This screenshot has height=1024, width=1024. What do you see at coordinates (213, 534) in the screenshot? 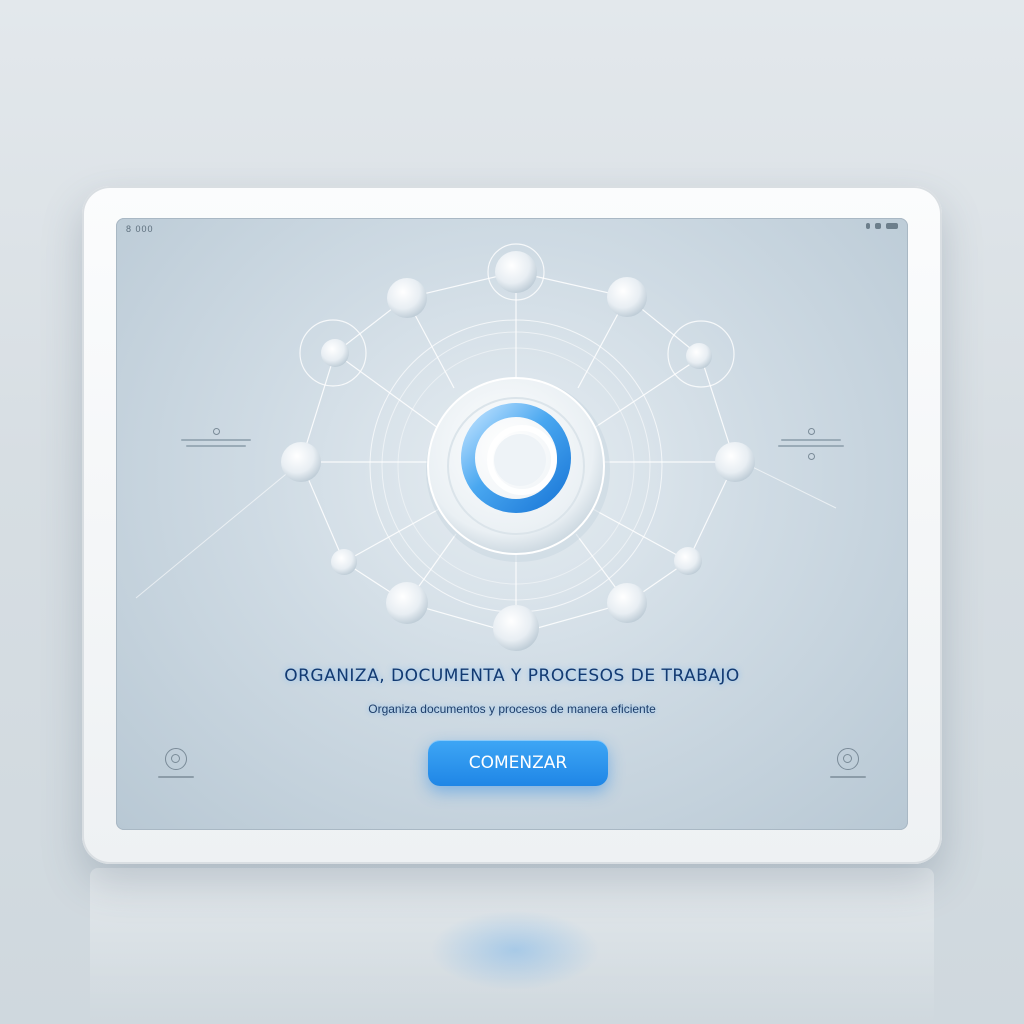
I see `diagonal-line-left` at bounding box center [213, 534].